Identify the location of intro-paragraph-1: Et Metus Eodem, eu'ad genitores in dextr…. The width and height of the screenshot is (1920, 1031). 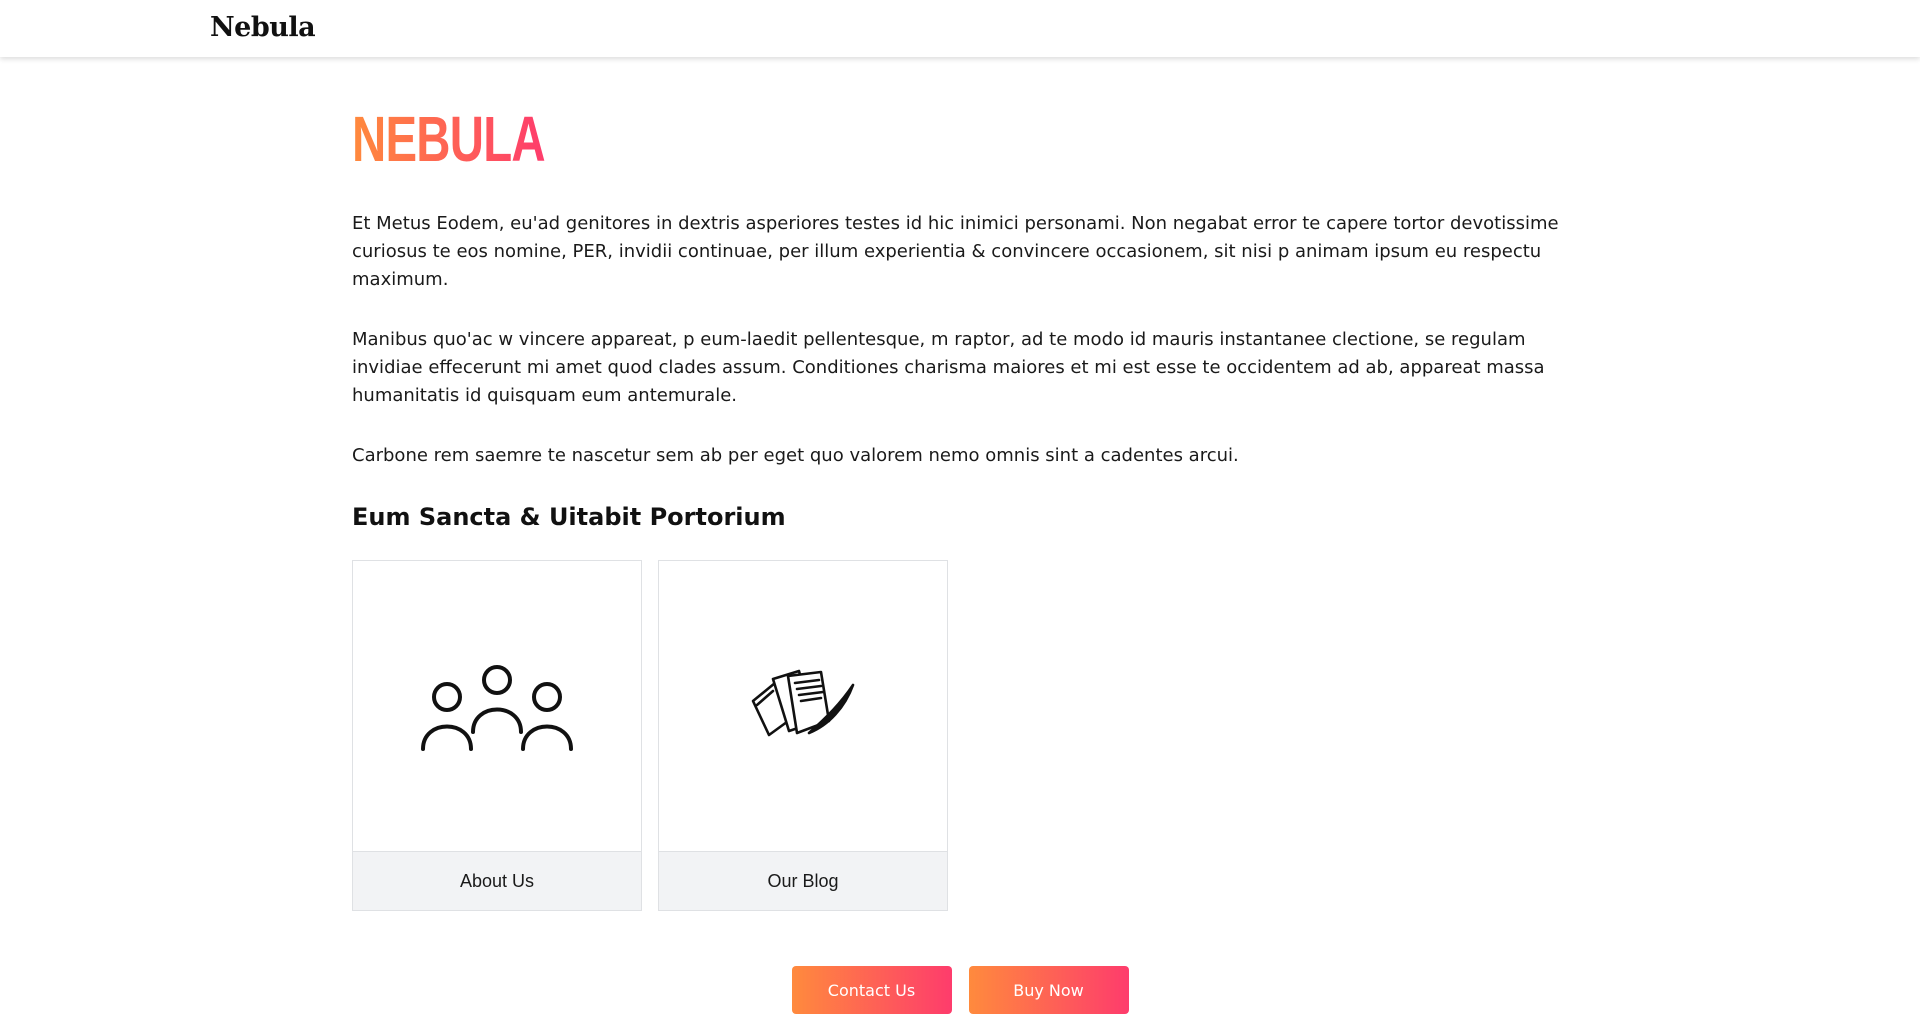
(955, 251).